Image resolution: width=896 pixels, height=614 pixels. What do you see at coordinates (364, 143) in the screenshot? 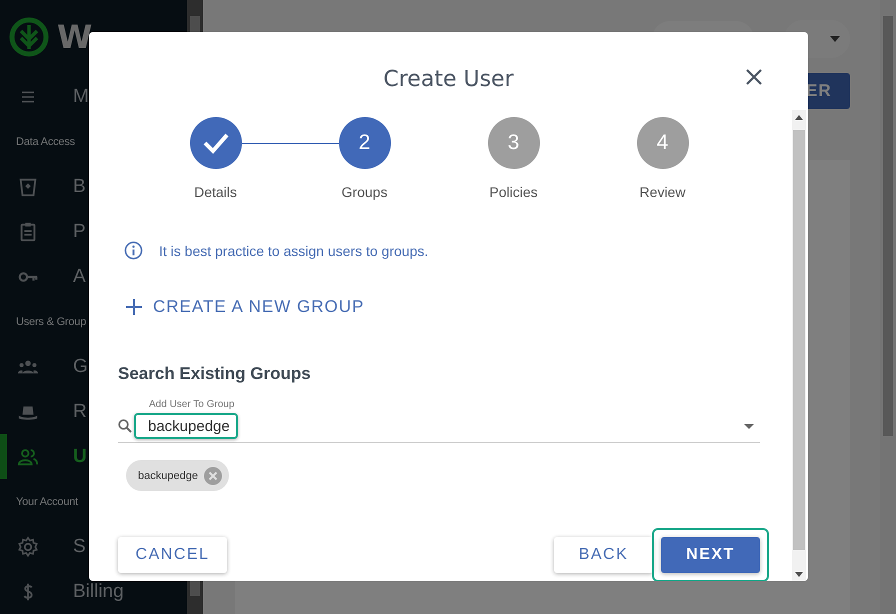
I see `step-circle: 2` at bounding box center [364, 143].